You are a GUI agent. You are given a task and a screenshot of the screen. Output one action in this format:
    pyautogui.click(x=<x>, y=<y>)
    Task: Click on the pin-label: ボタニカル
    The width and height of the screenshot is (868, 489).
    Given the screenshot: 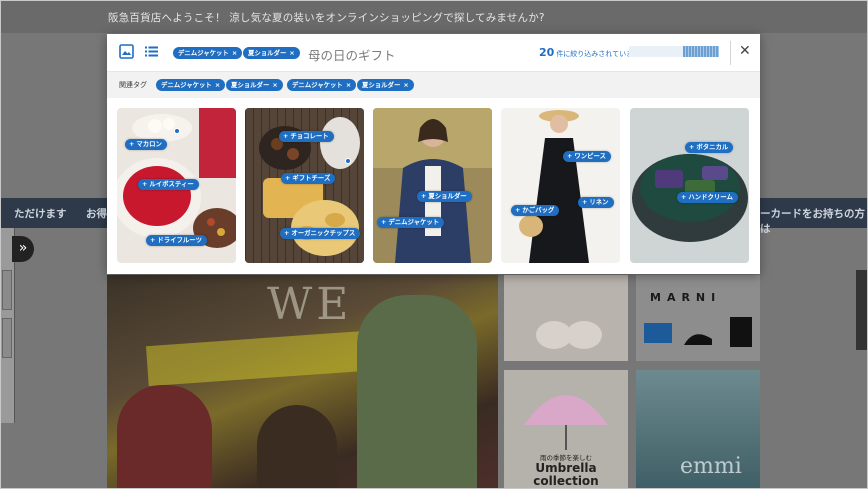 What is the action you would take?
    pyautogui.click(x=712, y=147)
    